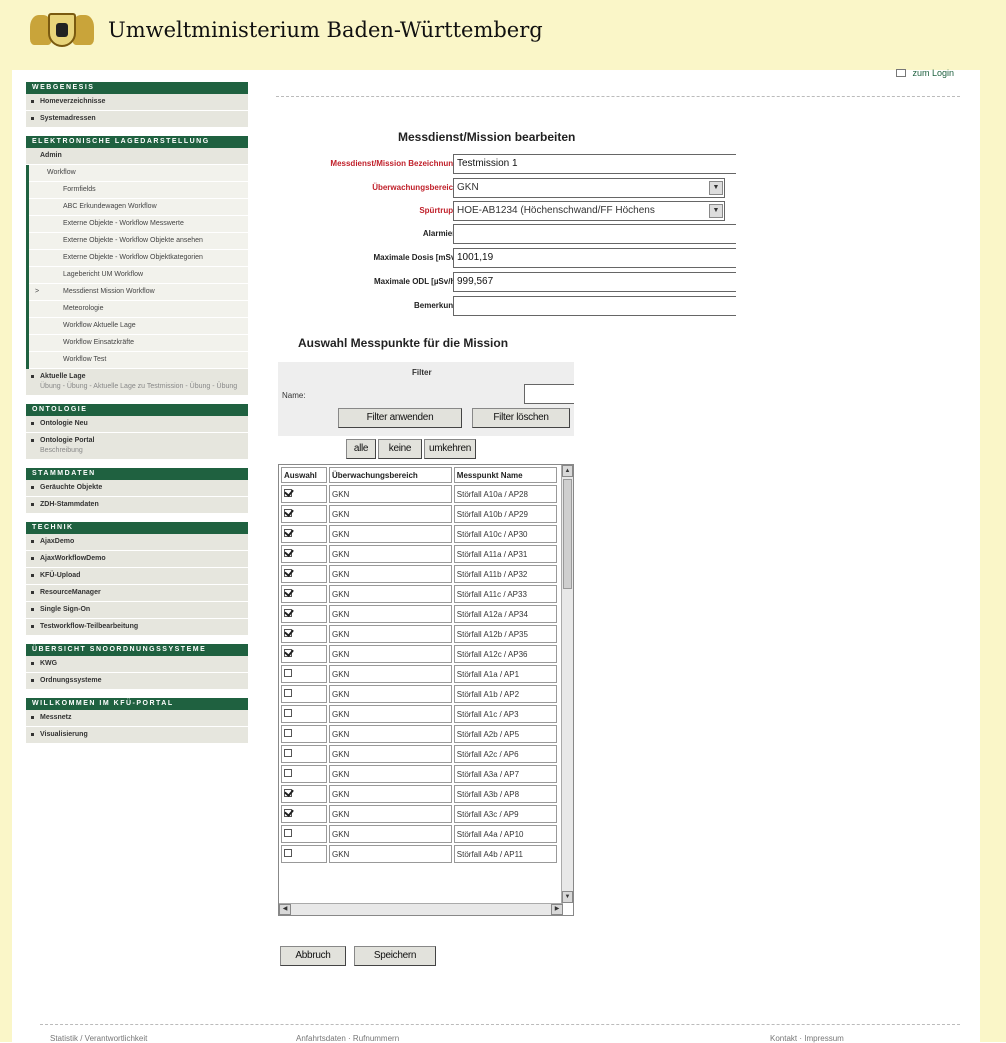 This screenshot has width=1006, height=1043. I want to click on sidebar-item: Visualisierung, so click(137, 735).